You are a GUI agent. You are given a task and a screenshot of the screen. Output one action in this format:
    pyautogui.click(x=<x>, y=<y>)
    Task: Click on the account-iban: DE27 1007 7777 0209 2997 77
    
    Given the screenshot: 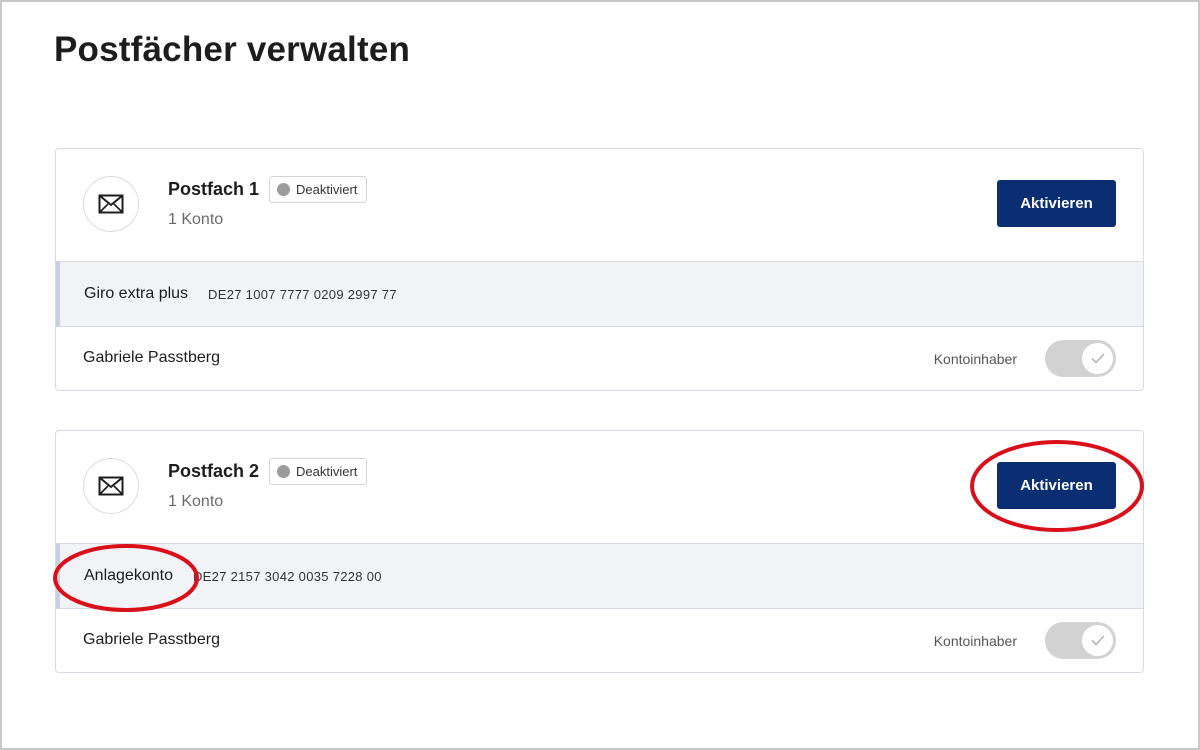 What is the action you would take?
    pyautogui.click(x=302, y=294)
    